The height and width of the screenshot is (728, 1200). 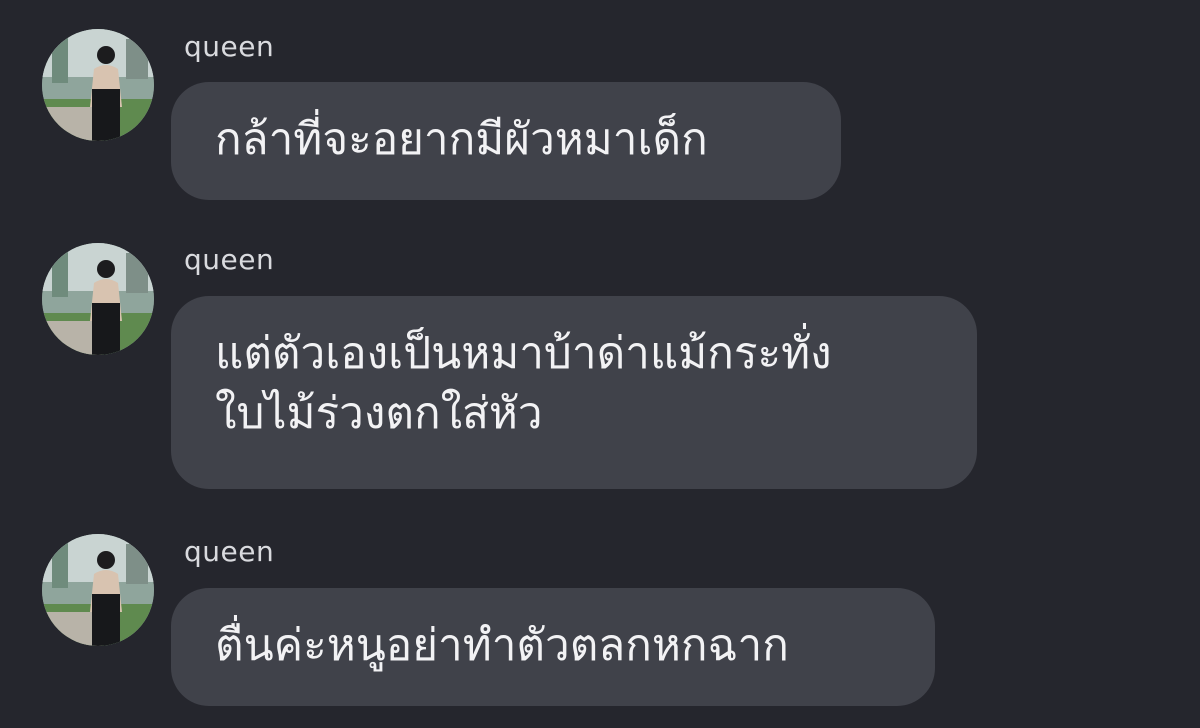 I want to click on message-bubble: ตื่นค่ะหนูอย่าทำตัวตลกหกฉาก, so click(x=553, y=647).